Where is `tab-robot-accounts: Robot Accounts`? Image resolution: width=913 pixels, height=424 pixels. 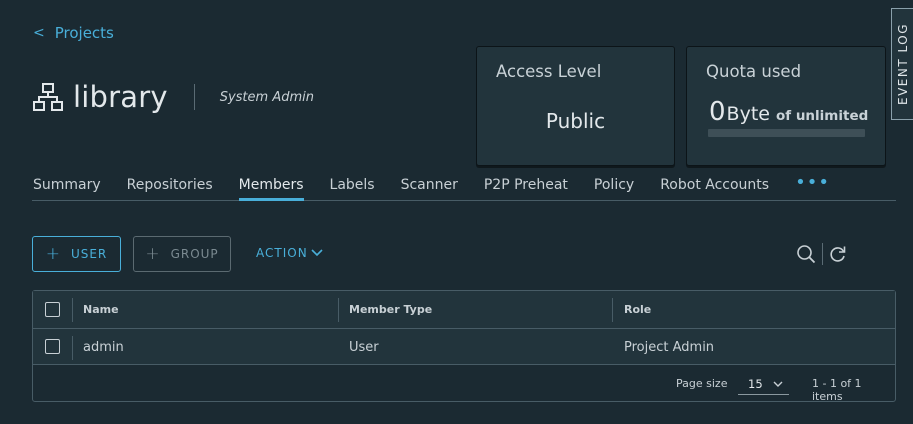 tab-robot-accounts: Robot Accounts is located at coordinates (714, 188).